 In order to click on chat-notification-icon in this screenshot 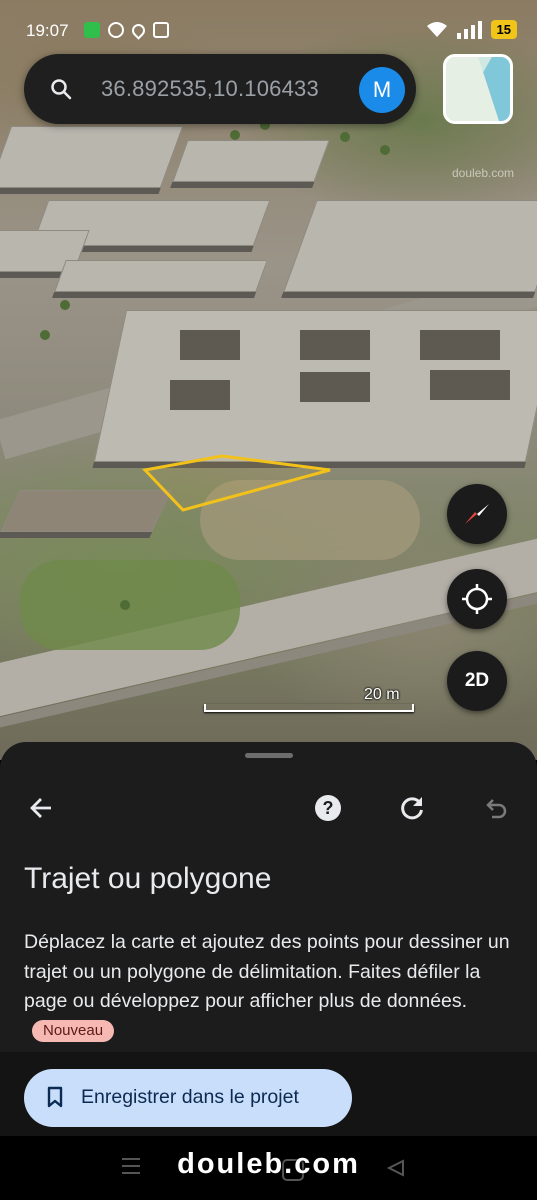, I will do `click(92, 30)`.